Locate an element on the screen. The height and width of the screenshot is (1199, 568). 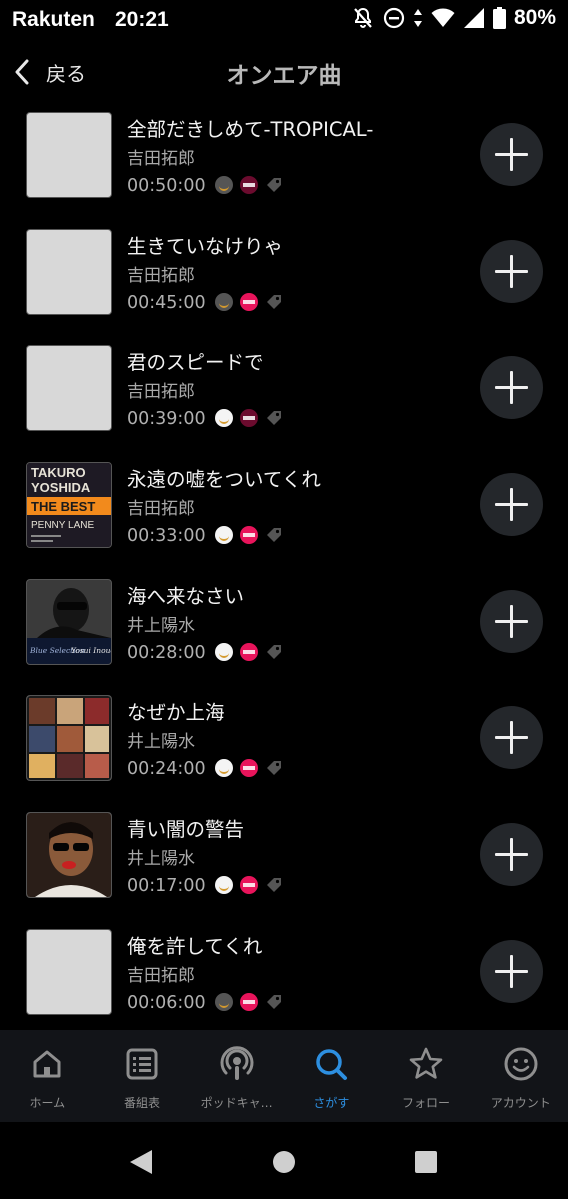
clock: 20:21 is located at coordinates (142, 19).